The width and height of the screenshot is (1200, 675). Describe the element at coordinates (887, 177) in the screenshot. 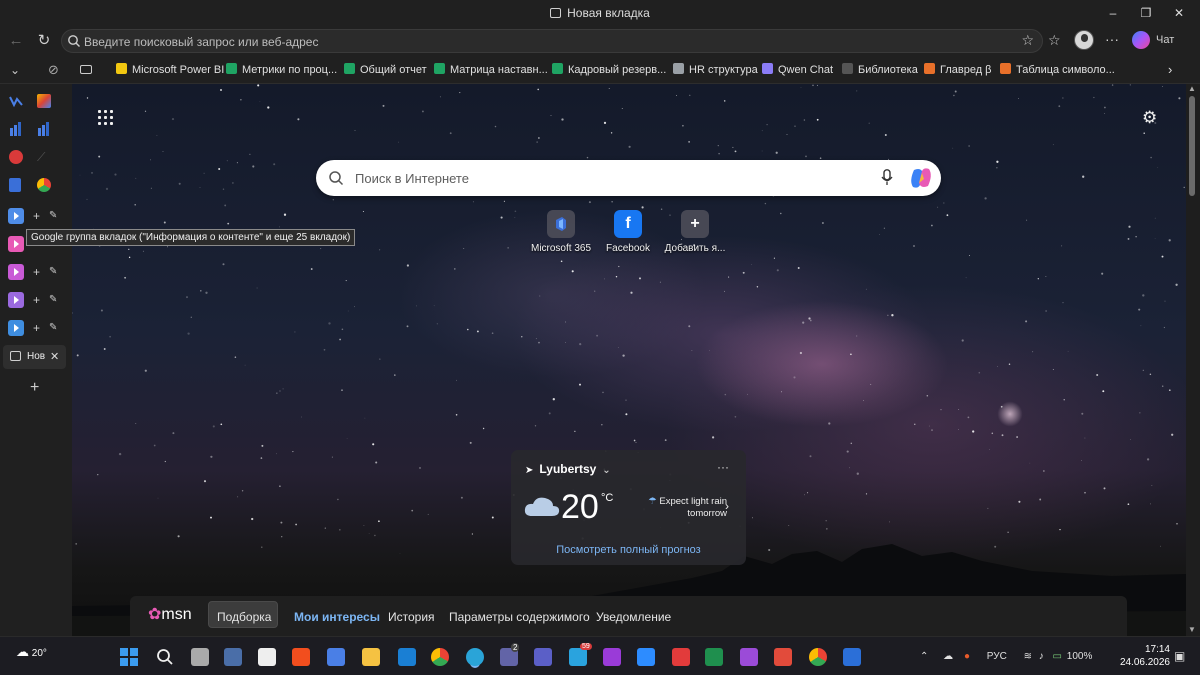

I see `microphone-icon` at that location.